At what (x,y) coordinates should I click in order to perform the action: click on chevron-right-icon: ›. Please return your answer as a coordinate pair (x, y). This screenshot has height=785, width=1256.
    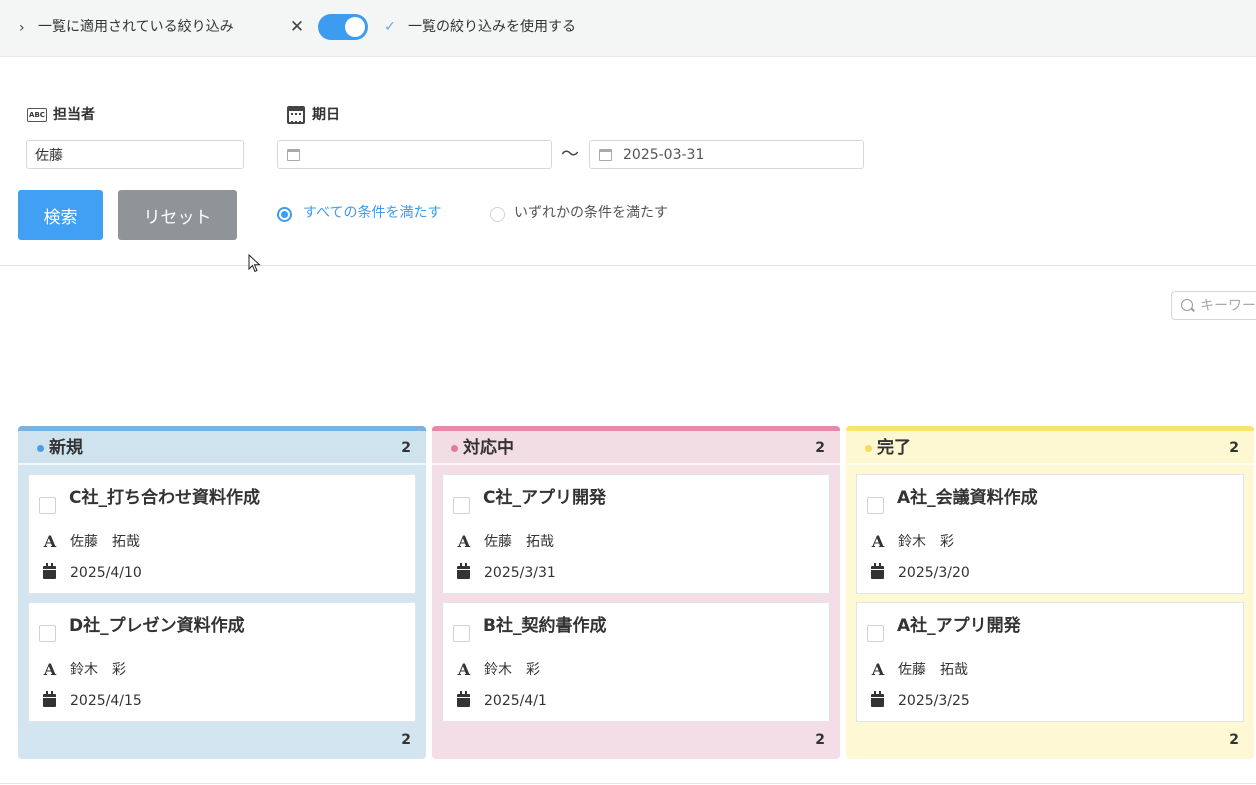
    Looking at the image, I should click on (26, 28).